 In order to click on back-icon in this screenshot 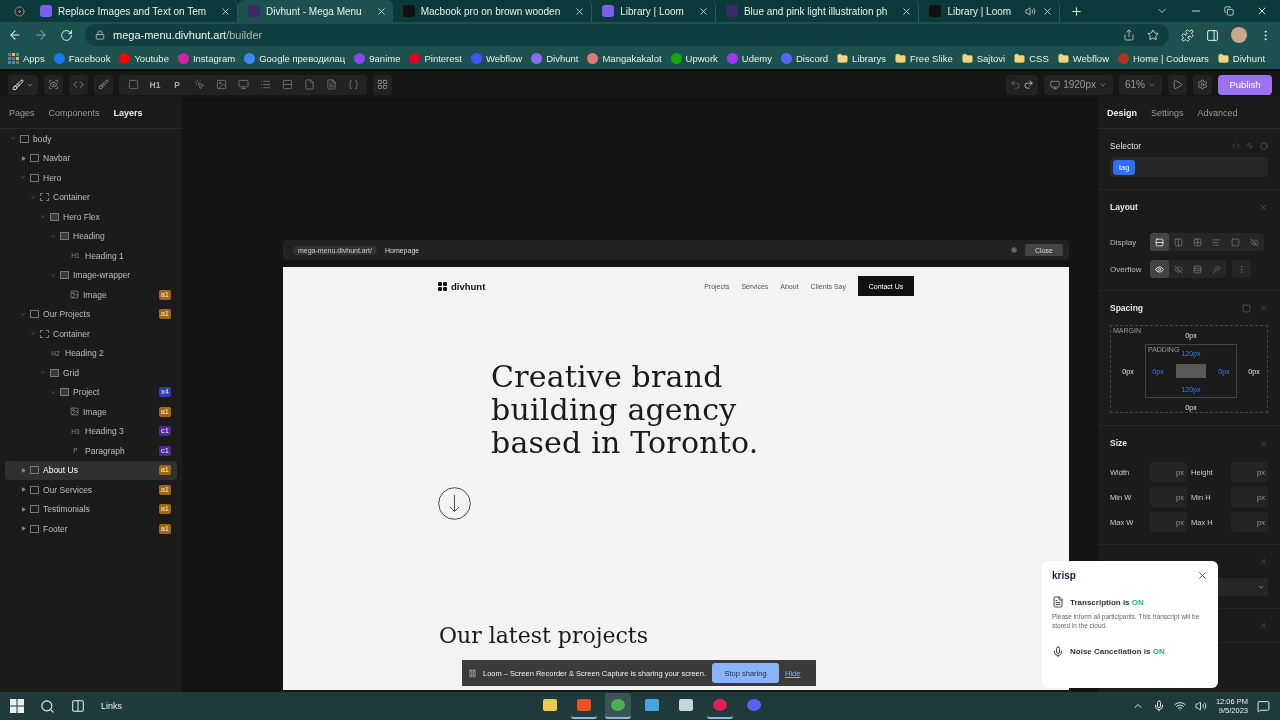, I will do `click(15, 35)`.